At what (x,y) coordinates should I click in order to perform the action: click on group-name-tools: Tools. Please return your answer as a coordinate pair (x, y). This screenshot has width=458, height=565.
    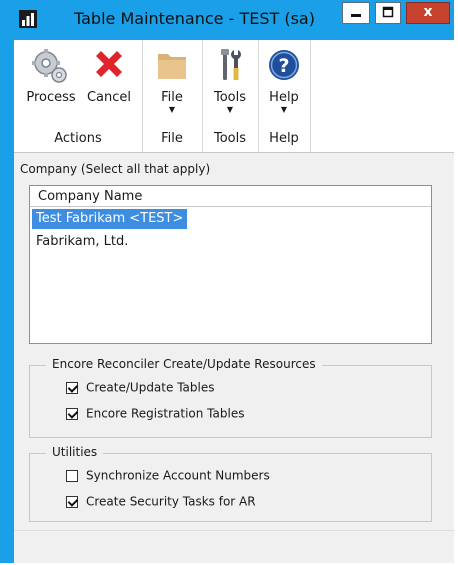
    Looking at the image, I should click on (230, 138).